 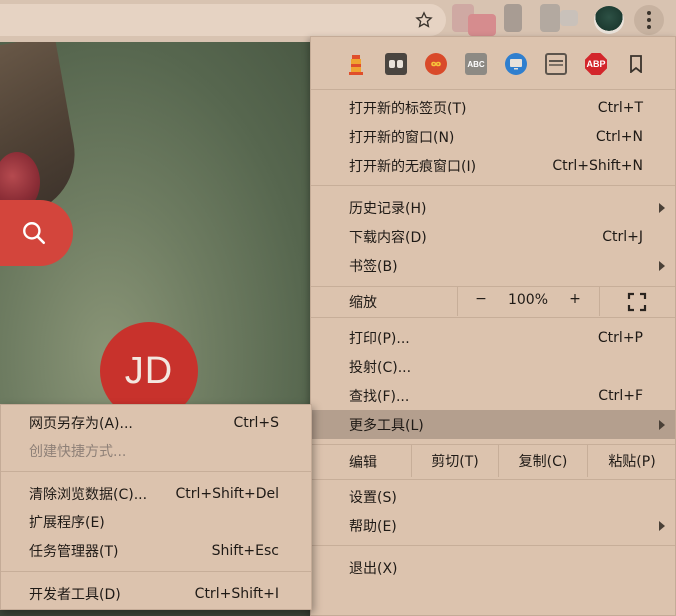 I want to click on bookmark-star-icon, so click(x=424, y=20).